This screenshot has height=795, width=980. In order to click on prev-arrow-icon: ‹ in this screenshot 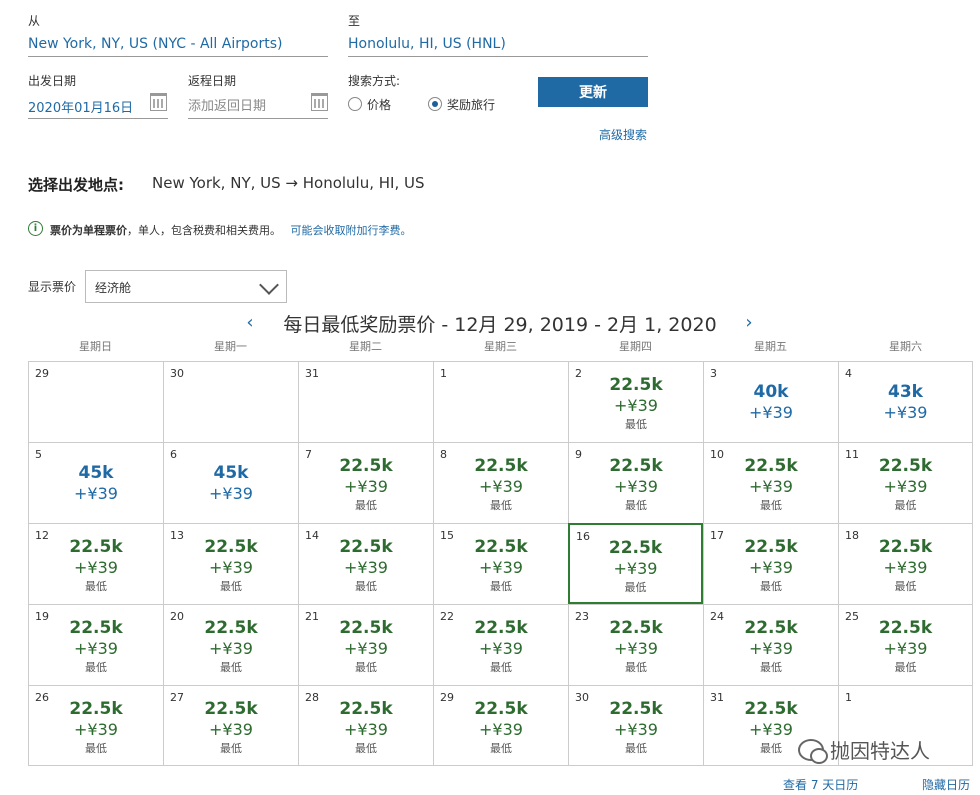, I will do `click(250, 324)`.